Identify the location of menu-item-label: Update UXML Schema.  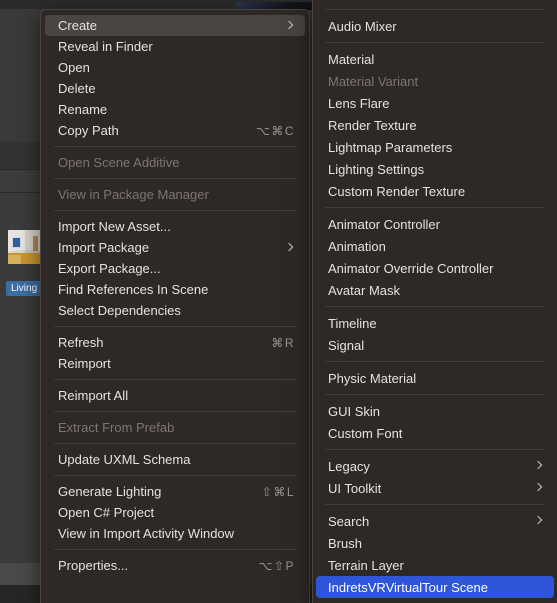
(124, 459).